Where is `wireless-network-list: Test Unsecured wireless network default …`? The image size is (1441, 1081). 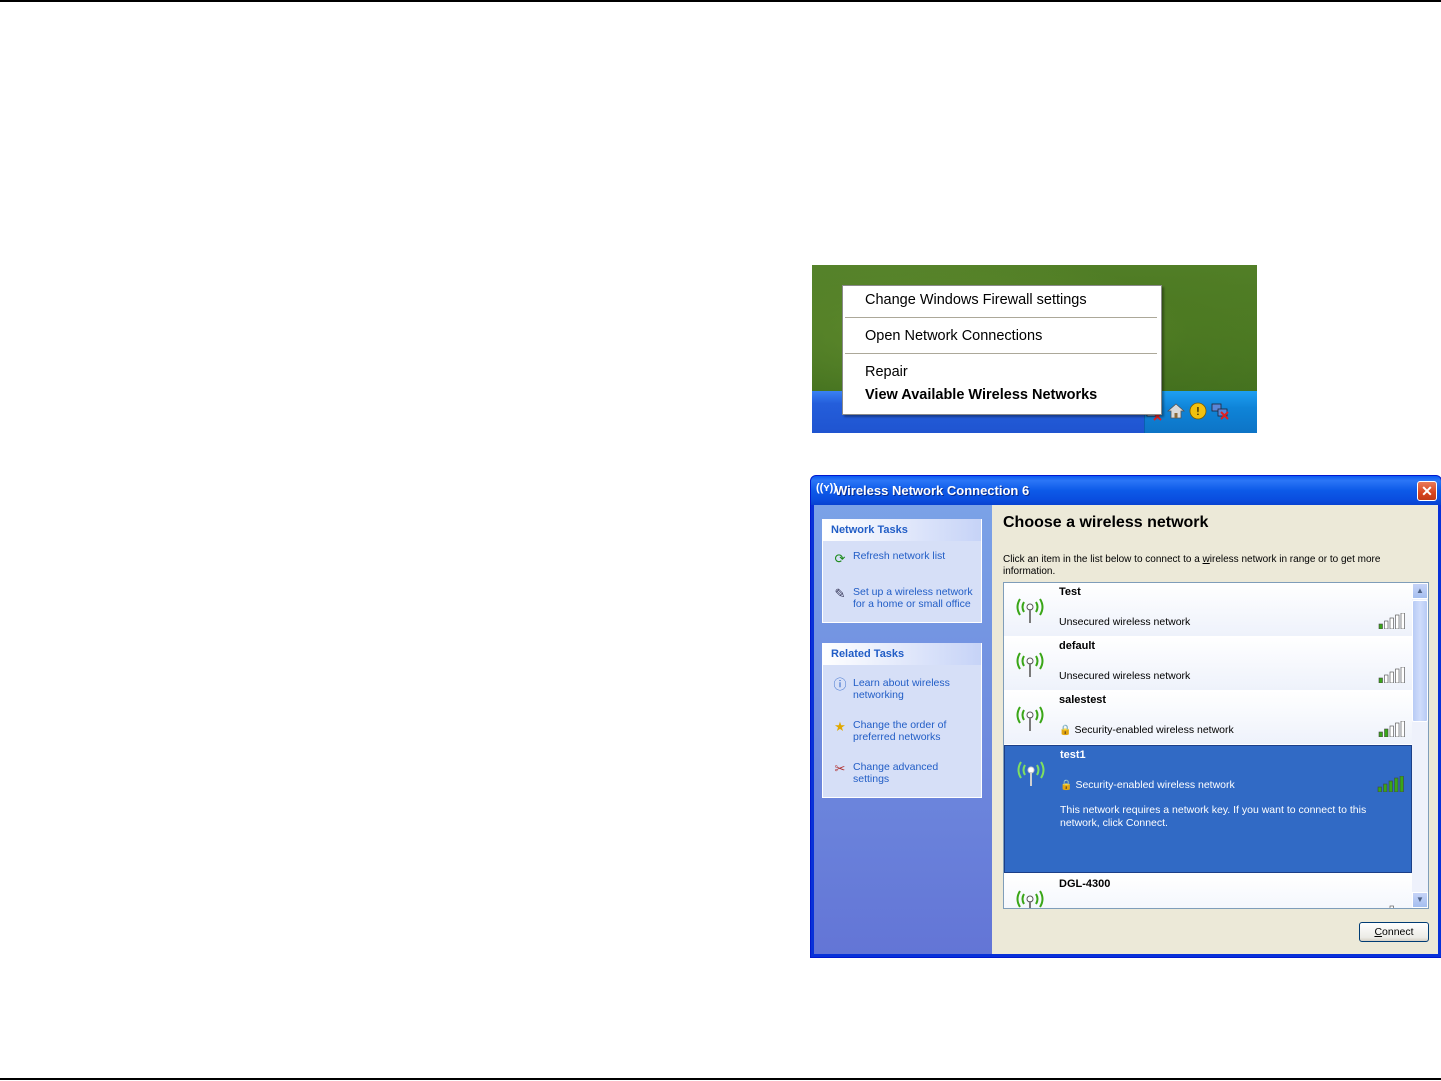
wireless-network-list: Test Unsecured wireless network default … is located at coordinates (1216, 745).